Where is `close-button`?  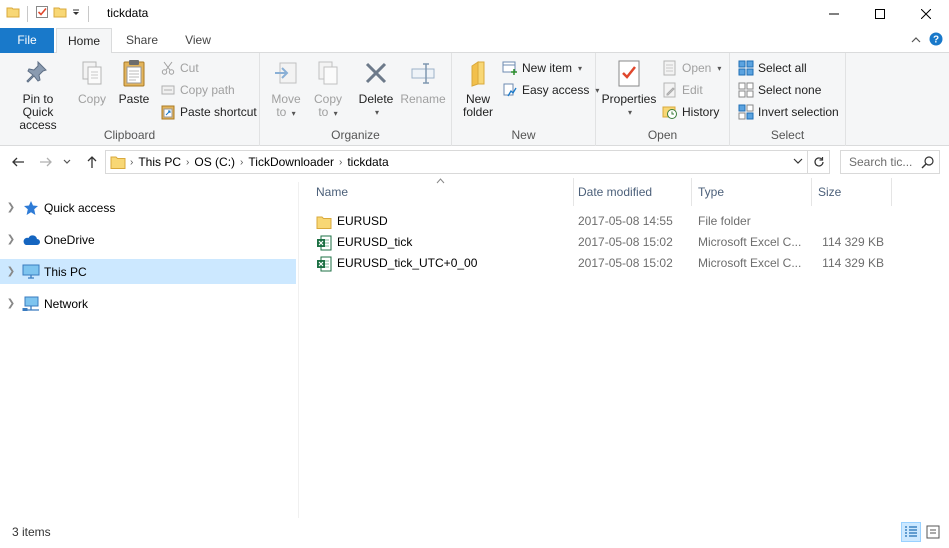 close-button is located at coordinates (926, 14).